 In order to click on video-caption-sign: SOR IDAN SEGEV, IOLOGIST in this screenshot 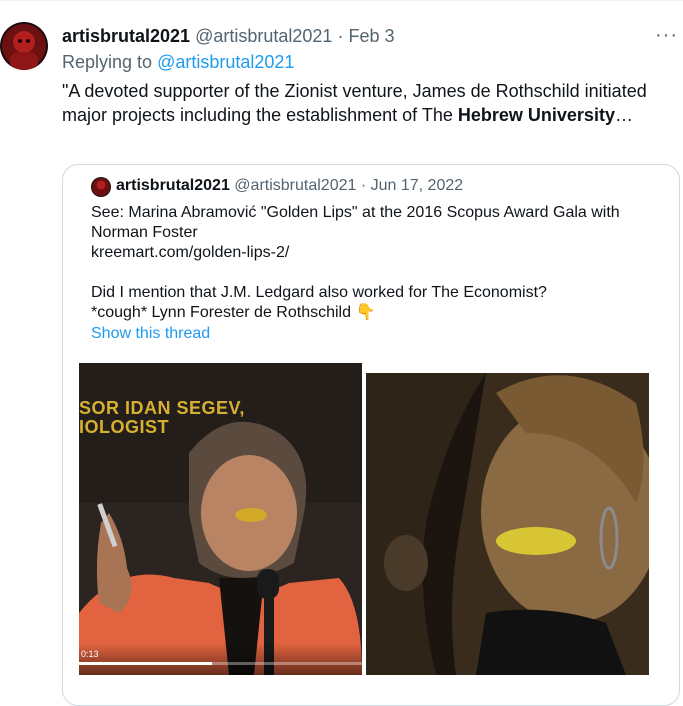, I will do `click(162, 418)`.